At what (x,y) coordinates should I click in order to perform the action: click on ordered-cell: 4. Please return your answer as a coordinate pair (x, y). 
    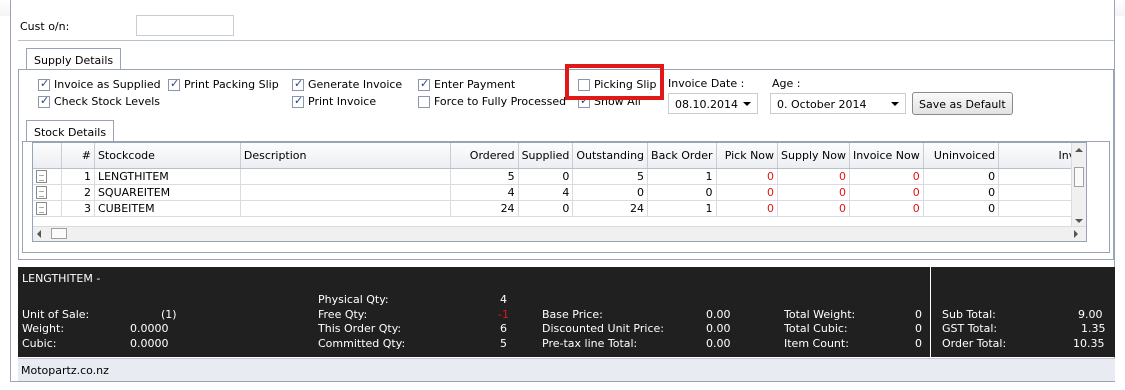
    Looking at the image, I should click on (484, 192).